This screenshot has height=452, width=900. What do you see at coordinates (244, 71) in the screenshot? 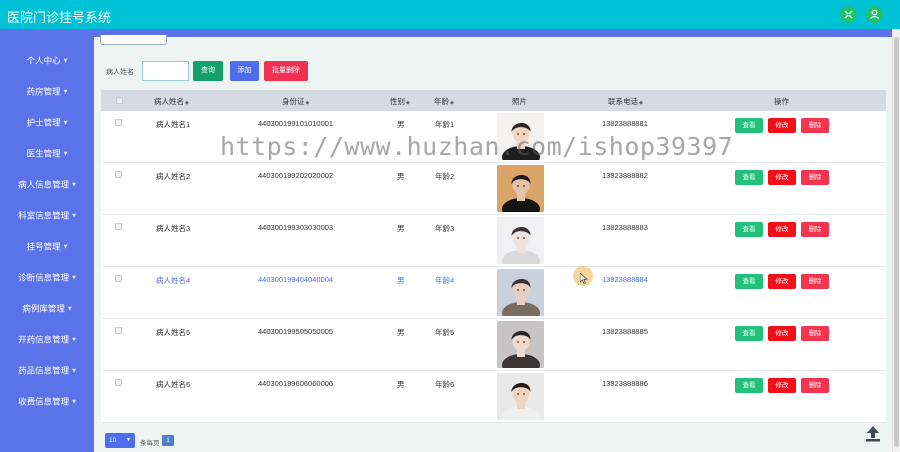
I see `add-button: 添加` at bounding box center [244, 71].